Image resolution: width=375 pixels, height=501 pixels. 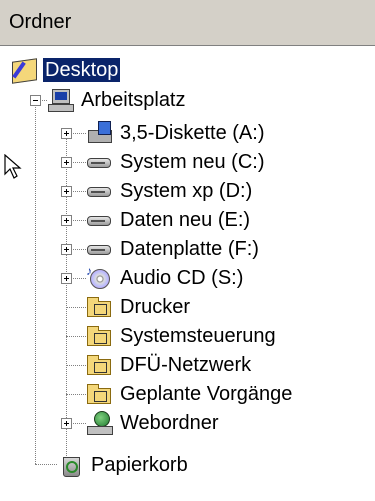 I want to click on tree-item-label: Audio CD (S:), so click(x=182, y=278).